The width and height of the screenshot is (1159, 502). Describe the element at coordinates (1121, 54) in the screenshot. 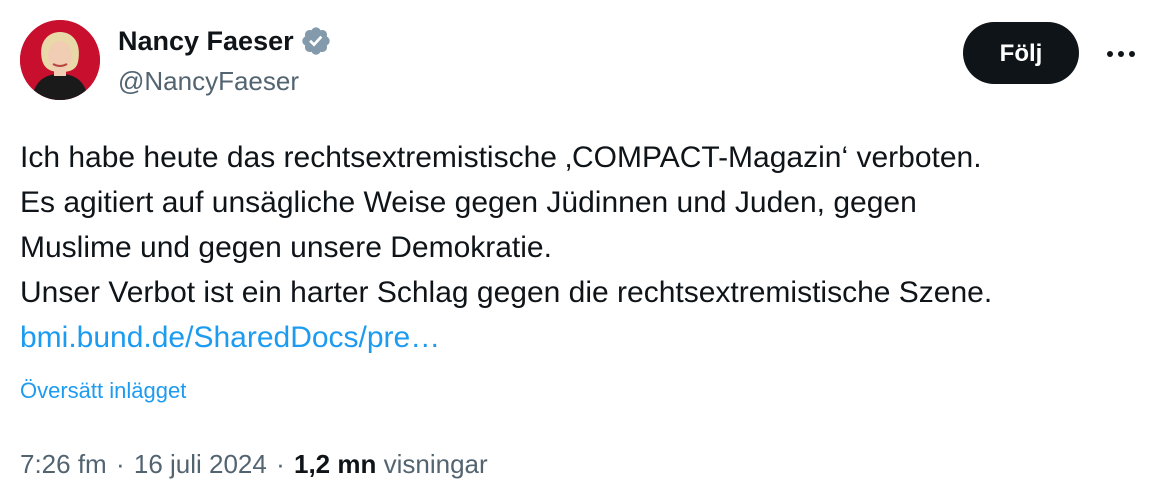

I see `ellipsis-icon` at that location.